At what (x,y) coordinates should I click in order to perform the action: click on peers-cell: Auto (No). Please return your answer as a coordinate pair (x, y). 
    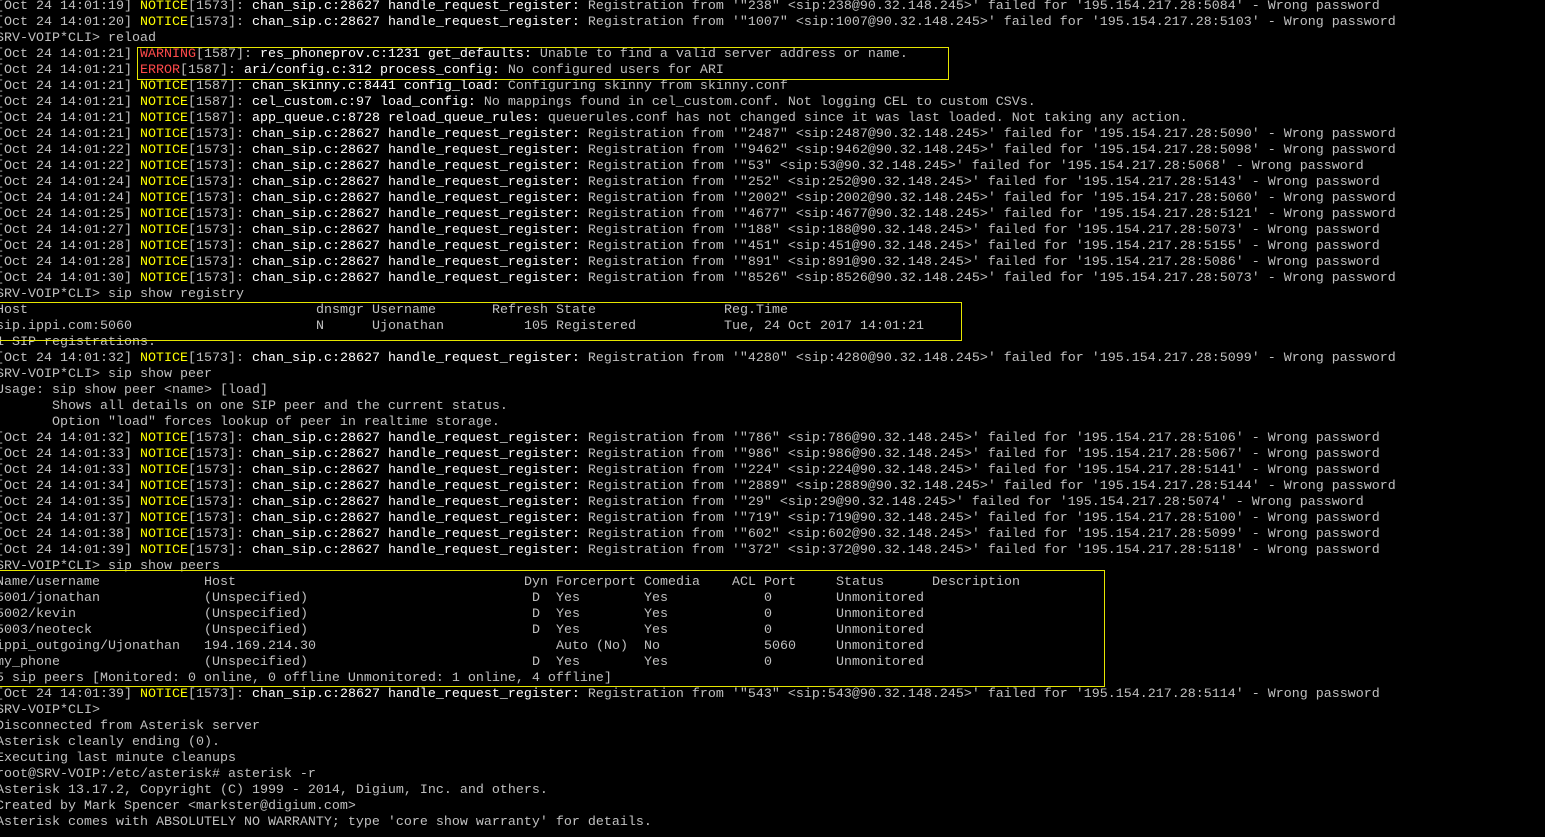
    Looking at the image, I should click on (592, 646).